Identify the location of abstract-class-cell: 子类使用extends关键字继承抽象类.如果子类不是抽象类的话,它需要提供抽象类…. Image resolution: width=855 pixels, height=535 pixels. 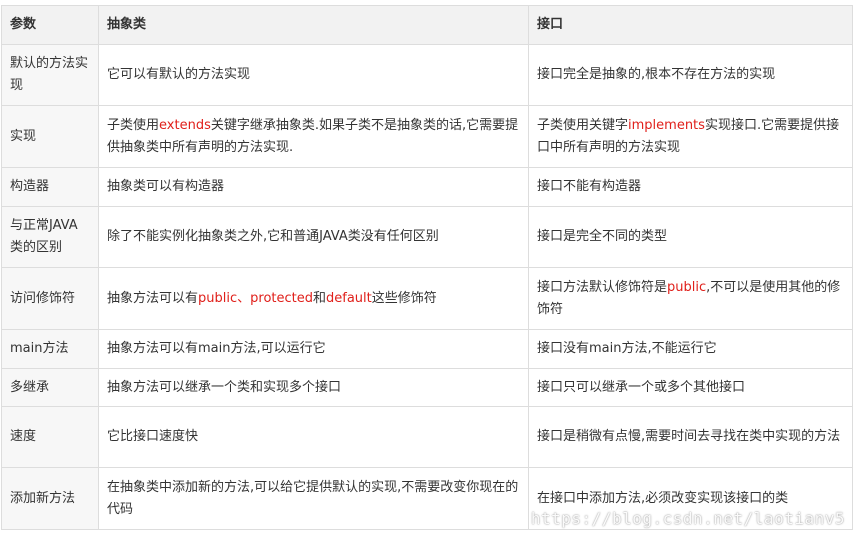
(313, 136).